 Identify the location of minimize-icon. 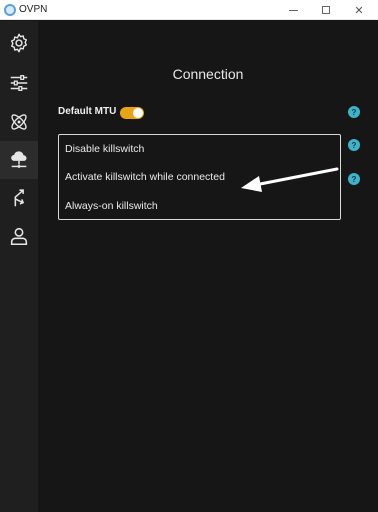
(293, 10).